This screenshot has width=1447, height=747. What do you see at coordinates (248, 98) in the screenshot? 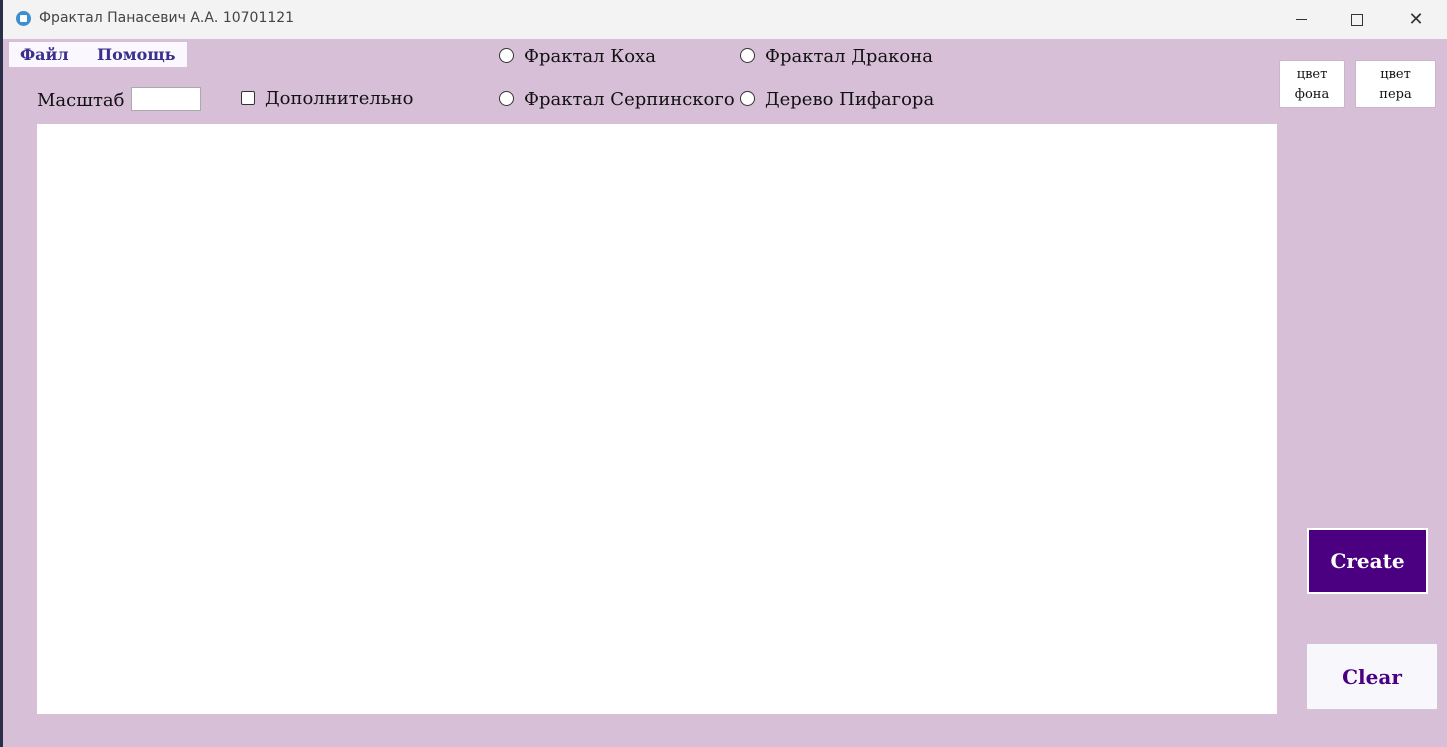
I see `extra-checkbox` at bounding box center [248, 98].